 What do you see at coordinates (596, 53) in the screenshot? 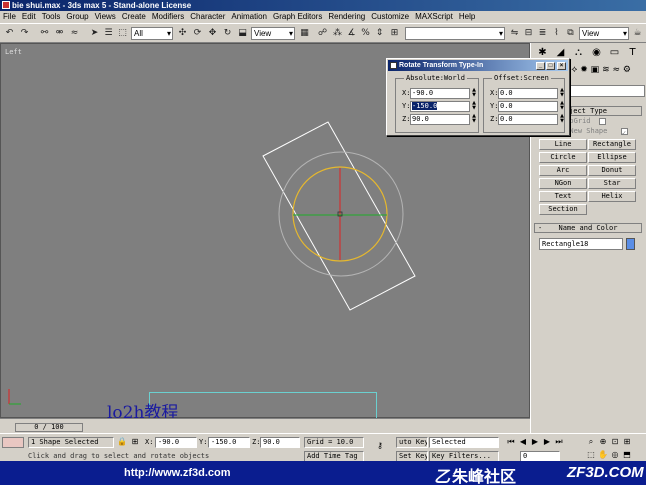
I see `motion-tab-icon: ◉` at bounding box center [596, 53].